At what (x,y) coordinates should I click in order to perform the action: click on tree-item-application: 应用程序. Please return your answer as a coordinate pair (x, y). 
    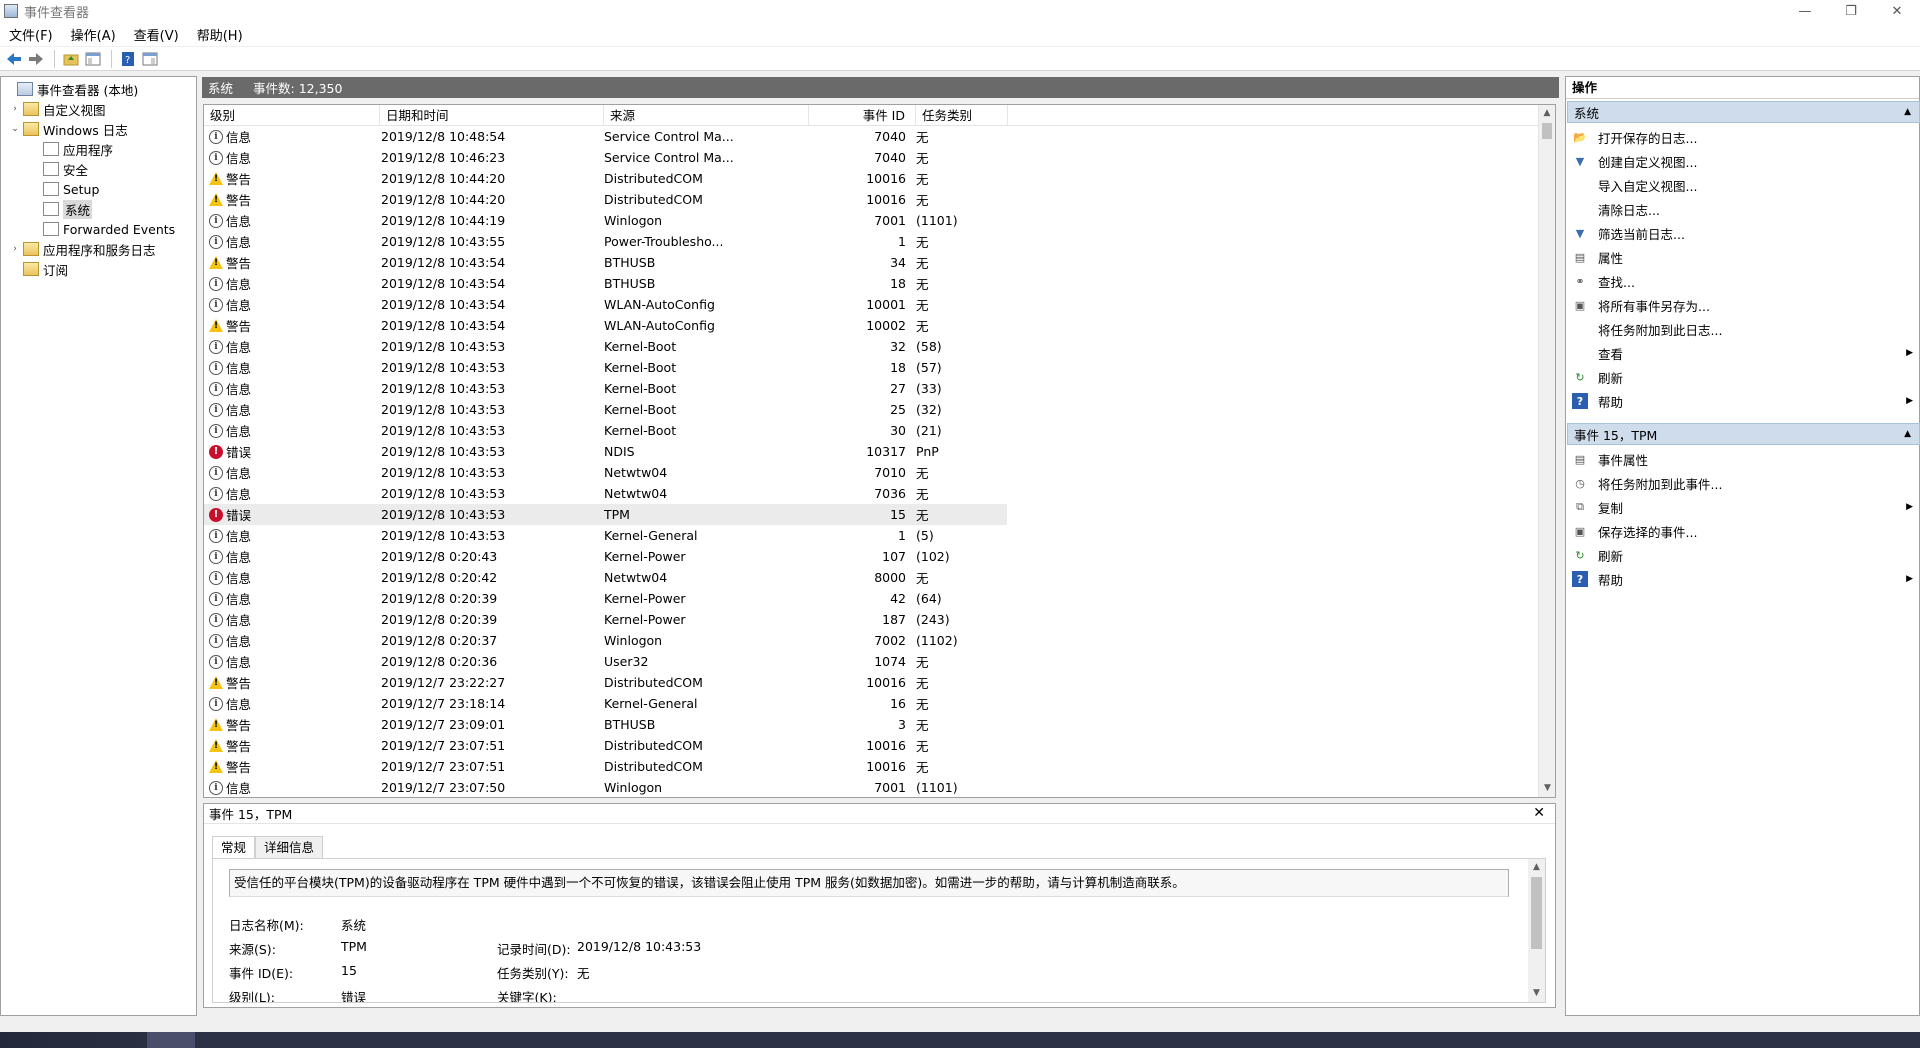
    Looking at the image, I should click on (71, 149).